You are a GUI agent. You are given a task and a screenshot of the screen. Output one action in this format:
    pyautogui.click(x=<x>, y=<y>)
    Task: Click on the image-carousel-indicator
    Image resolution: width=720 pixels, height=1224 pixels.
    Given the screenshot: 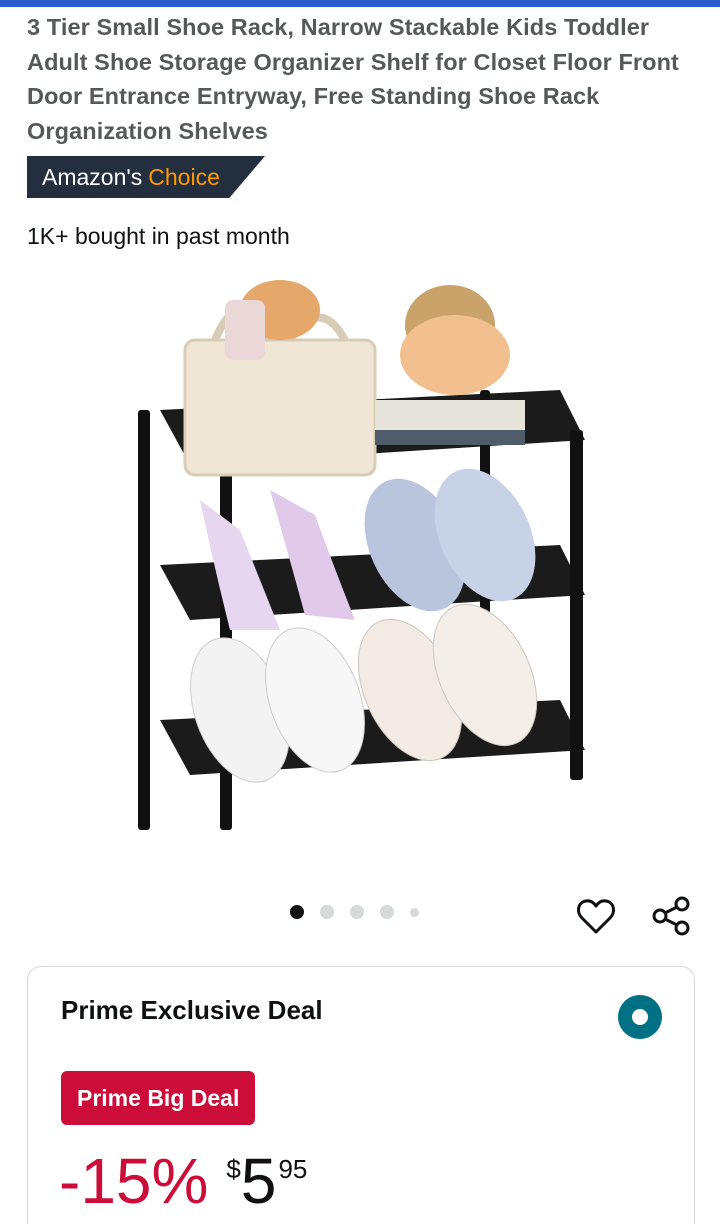 What is the action you would take?
    pyautogui.click(x=362, y=912)
    